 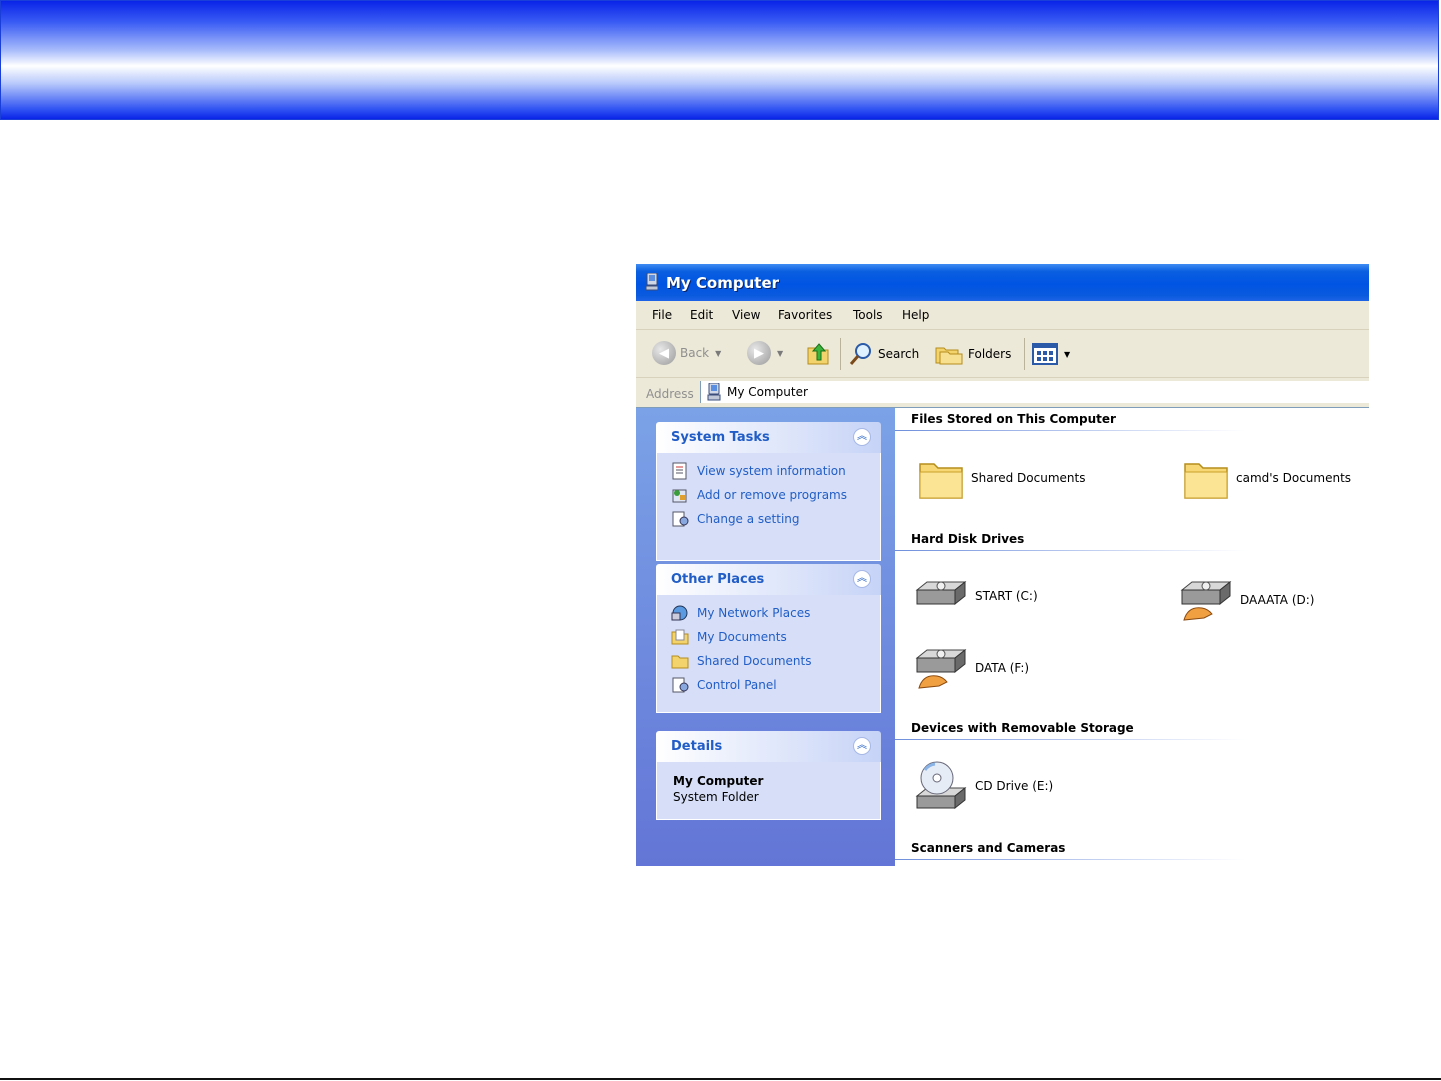 I want to click on my-documents-icon, so click(x=680, y=637).